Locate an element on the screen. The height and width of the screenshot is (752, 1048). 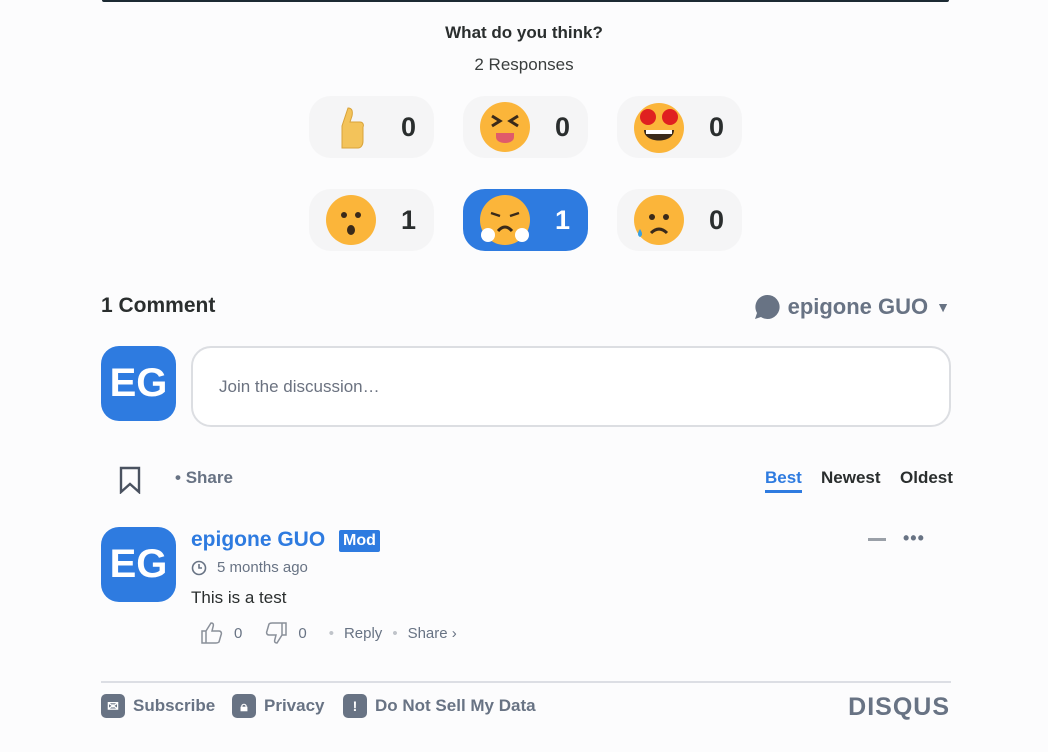
reaction-funny: 0 is located at coordinates (525, 127).